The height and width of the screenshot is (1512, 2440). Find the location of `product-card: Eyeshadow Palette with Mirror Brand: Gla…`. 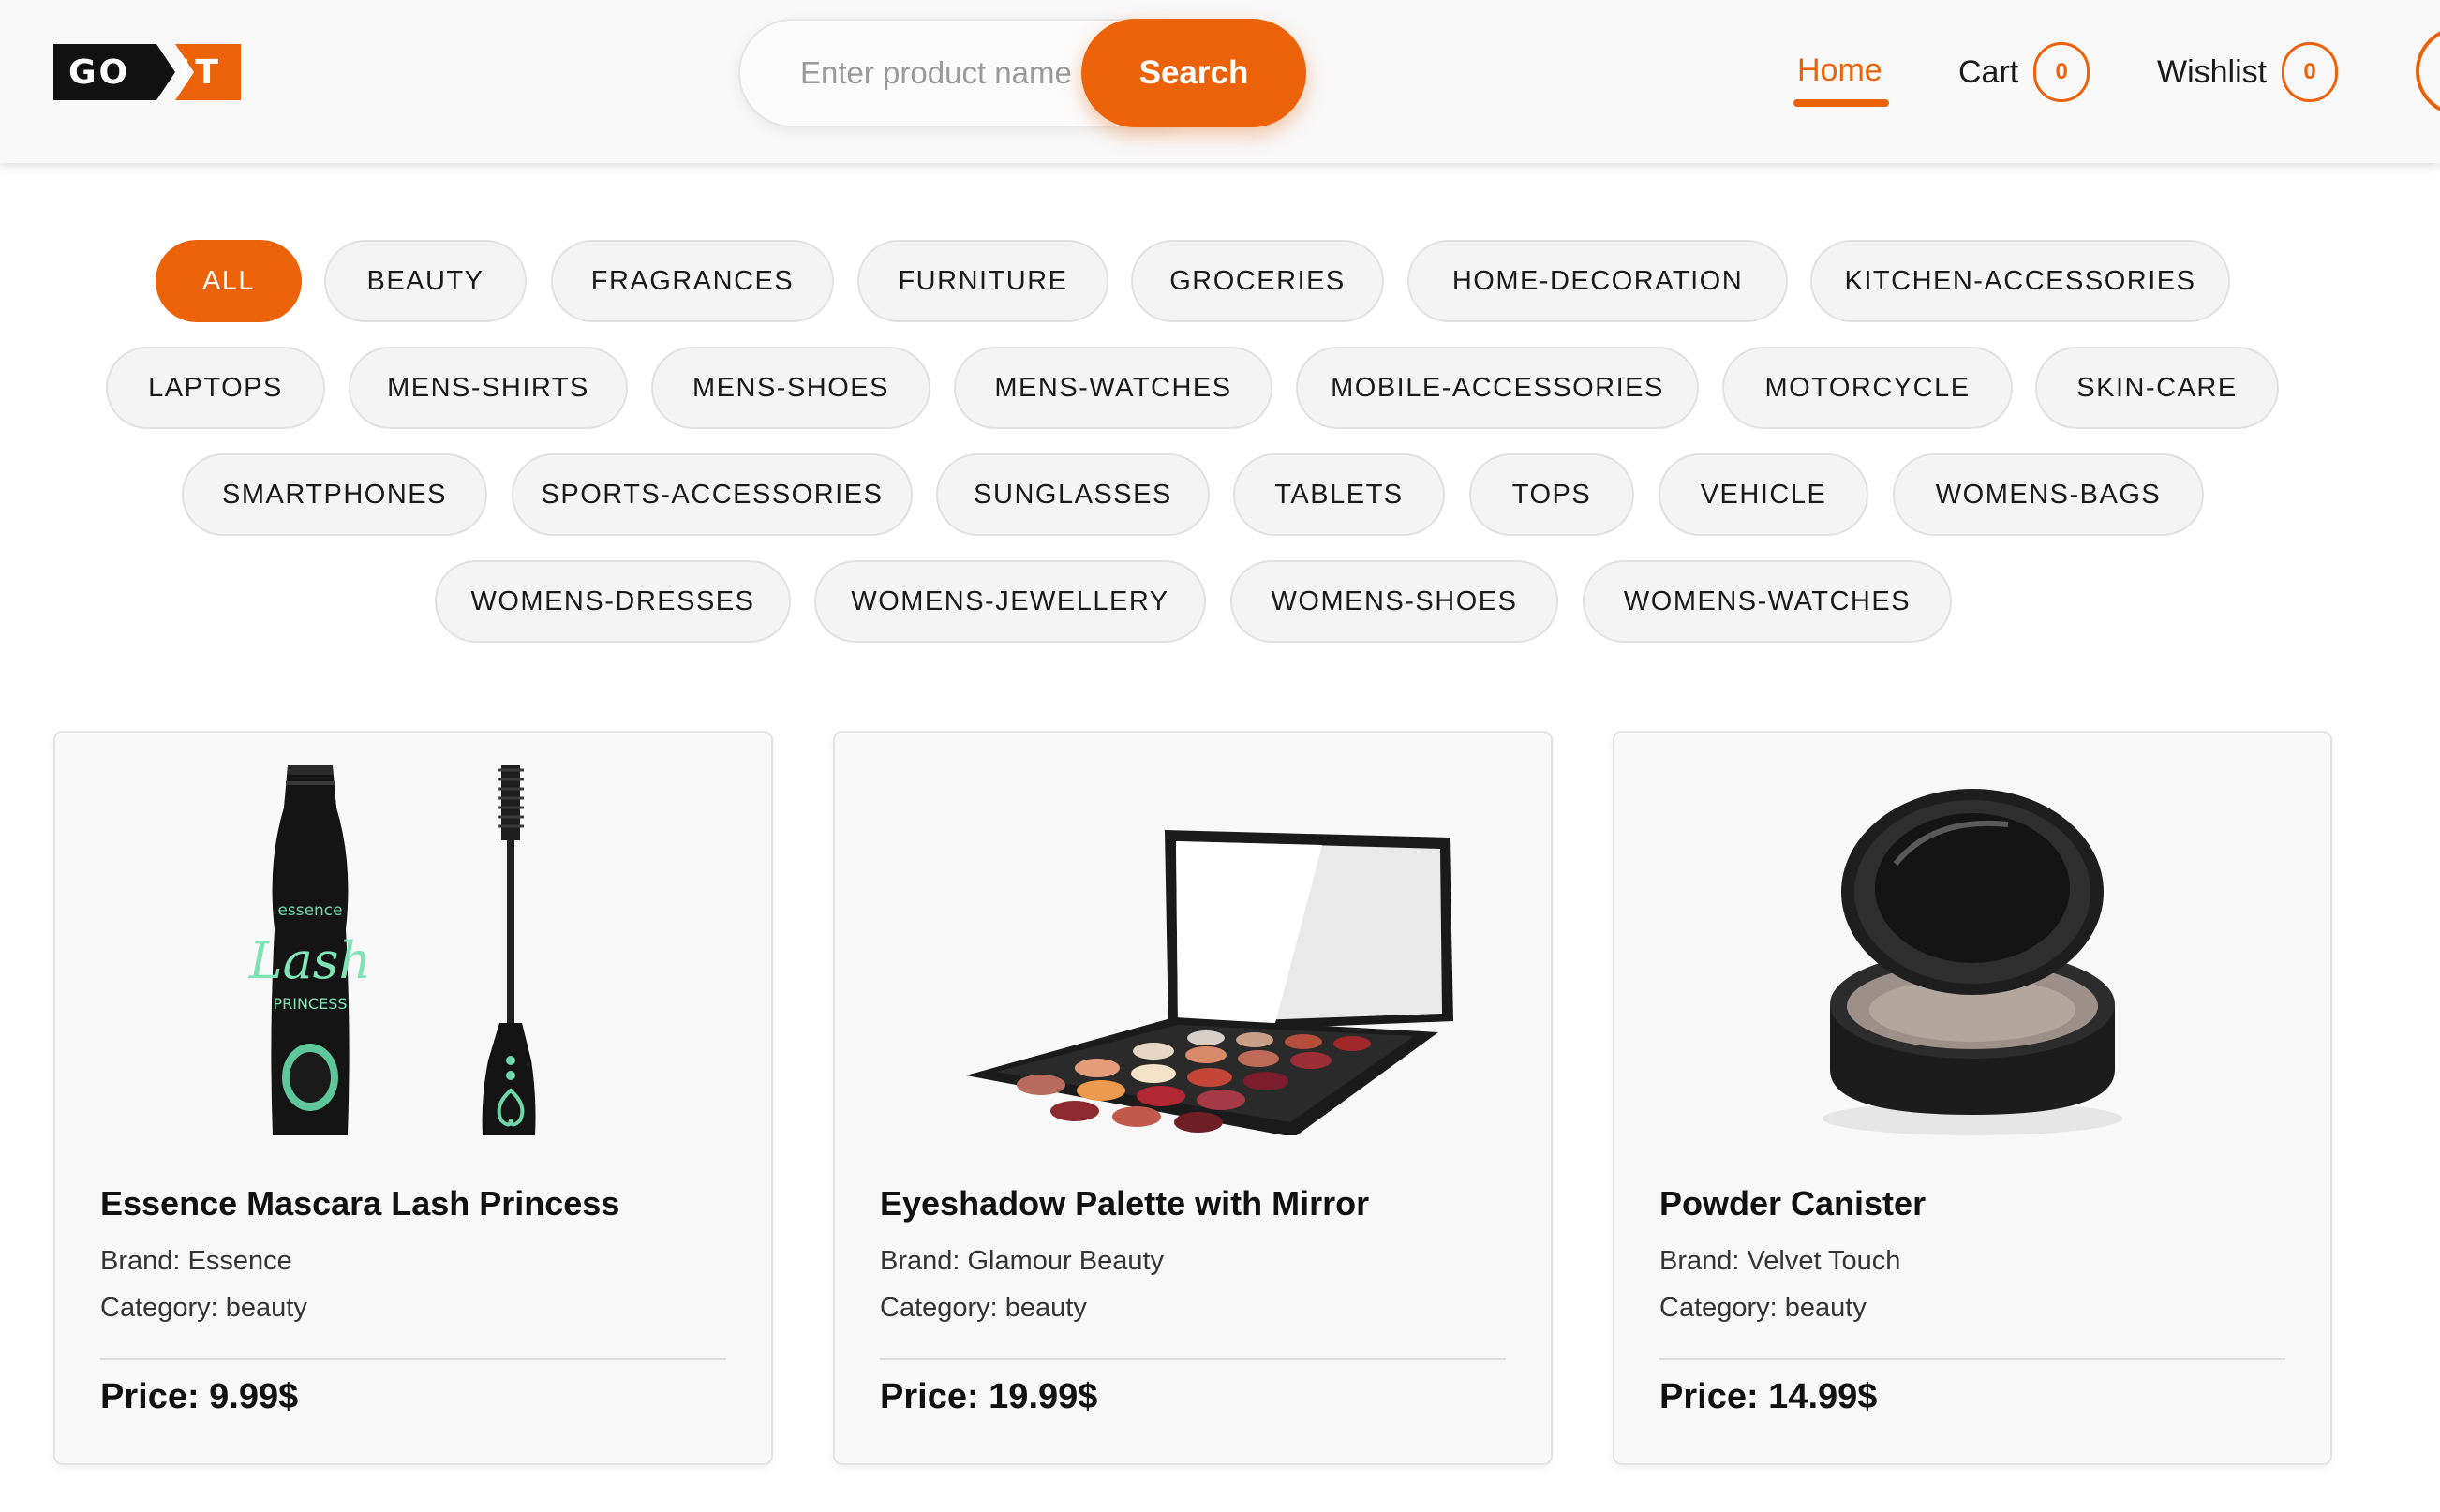

product-card: Eyeshadow Palette with Mirror Brand: Gla… is located at coordinates (1193, 1098).